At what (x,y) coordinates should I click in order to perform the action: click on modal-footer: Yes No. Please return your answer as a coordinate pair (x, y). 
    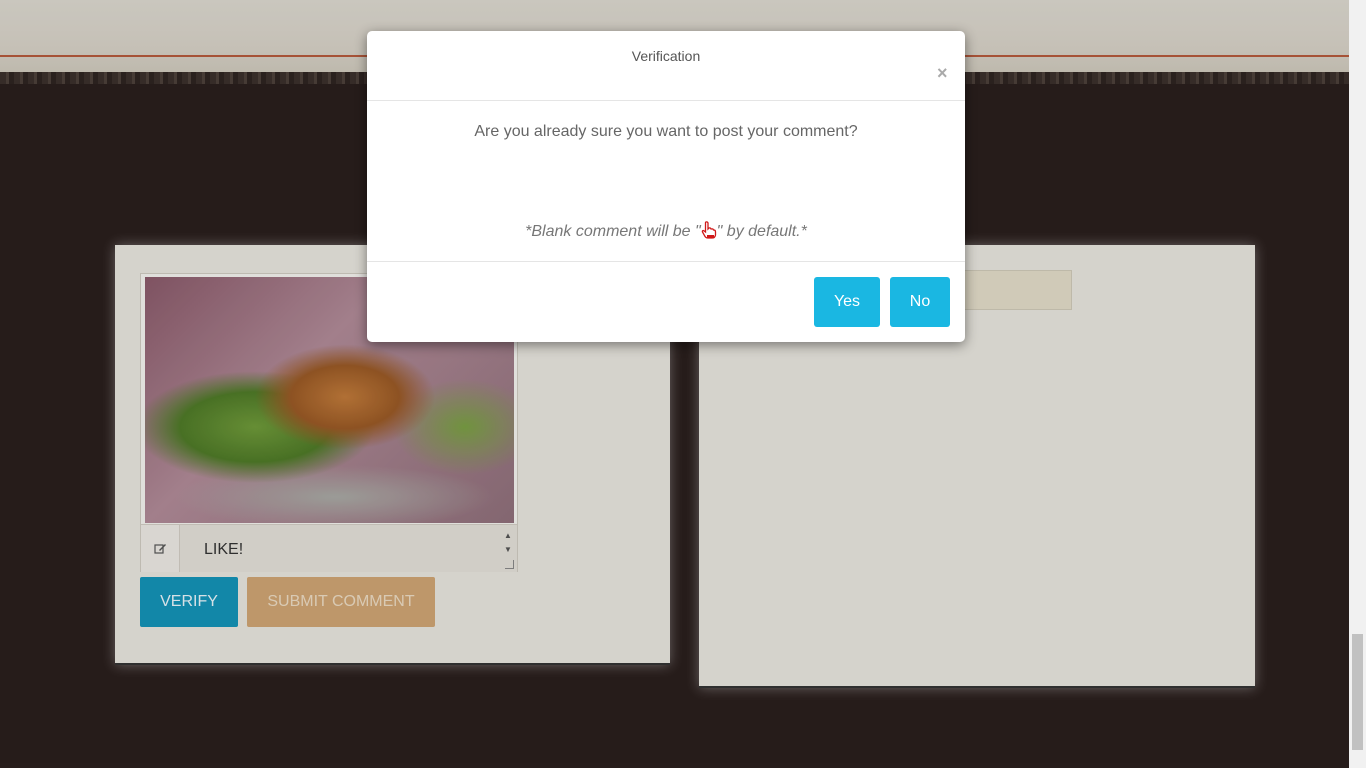
    Looking at the image, I should click on (666, 302).